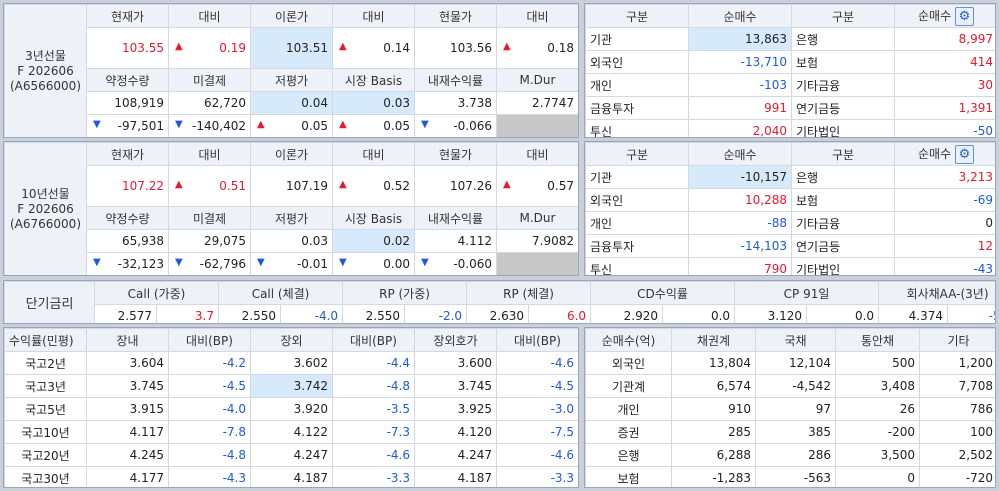 The width and height of the screenshot is (999, 491). Describe the element at coordinates (140, 126) in the screenshot. I see `volume-change-value: -97,501` at that location.